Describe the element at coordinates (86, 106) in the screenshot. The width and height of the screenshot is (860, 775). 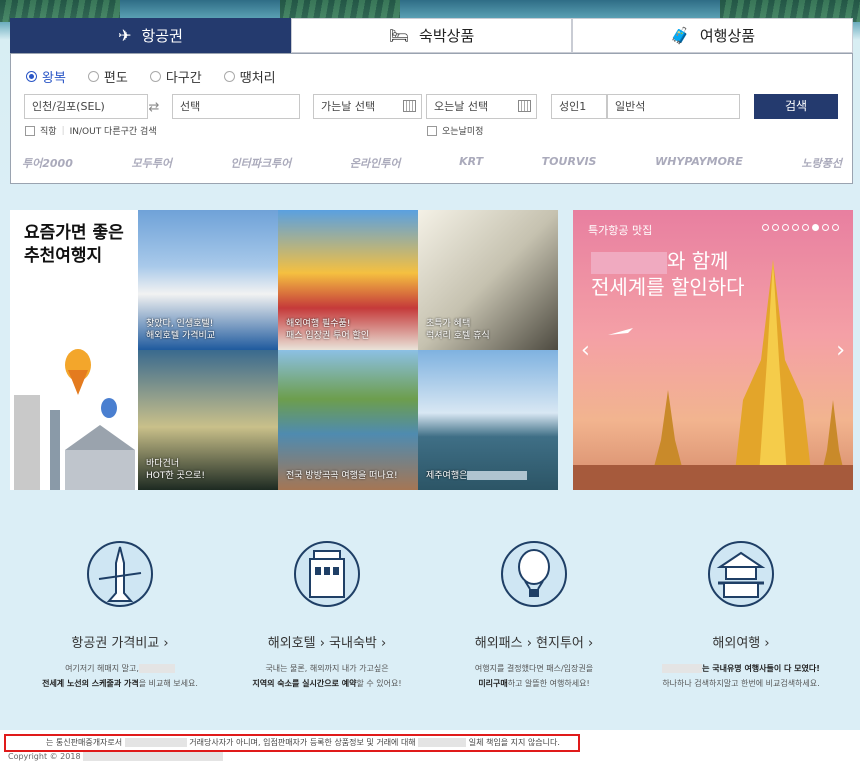
I see `origin-field: 인천/김포(SEL)` at that location.